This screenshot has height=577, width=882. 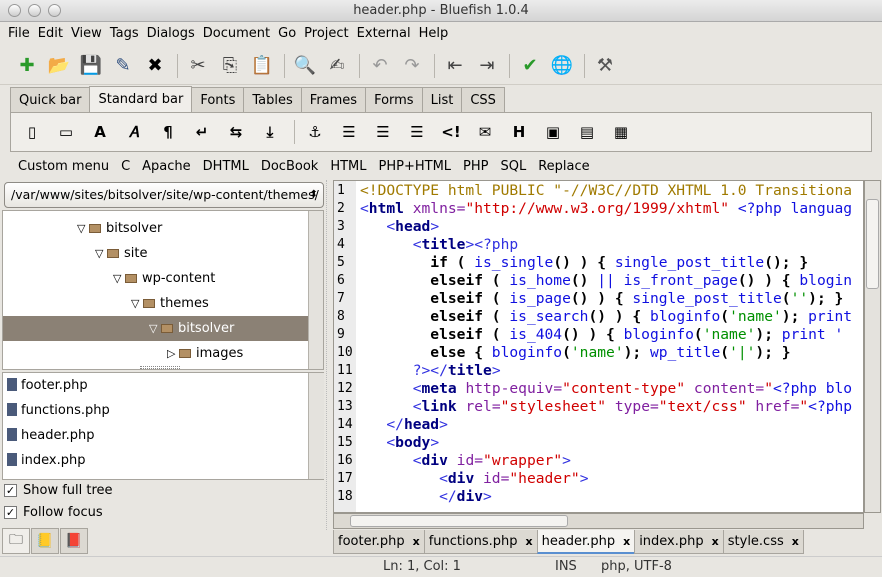 What do you see at coordinates (289, 166) in the screenshot?
I see `custom-menu-docbook: DocBook` at bounding box center [289, 166].